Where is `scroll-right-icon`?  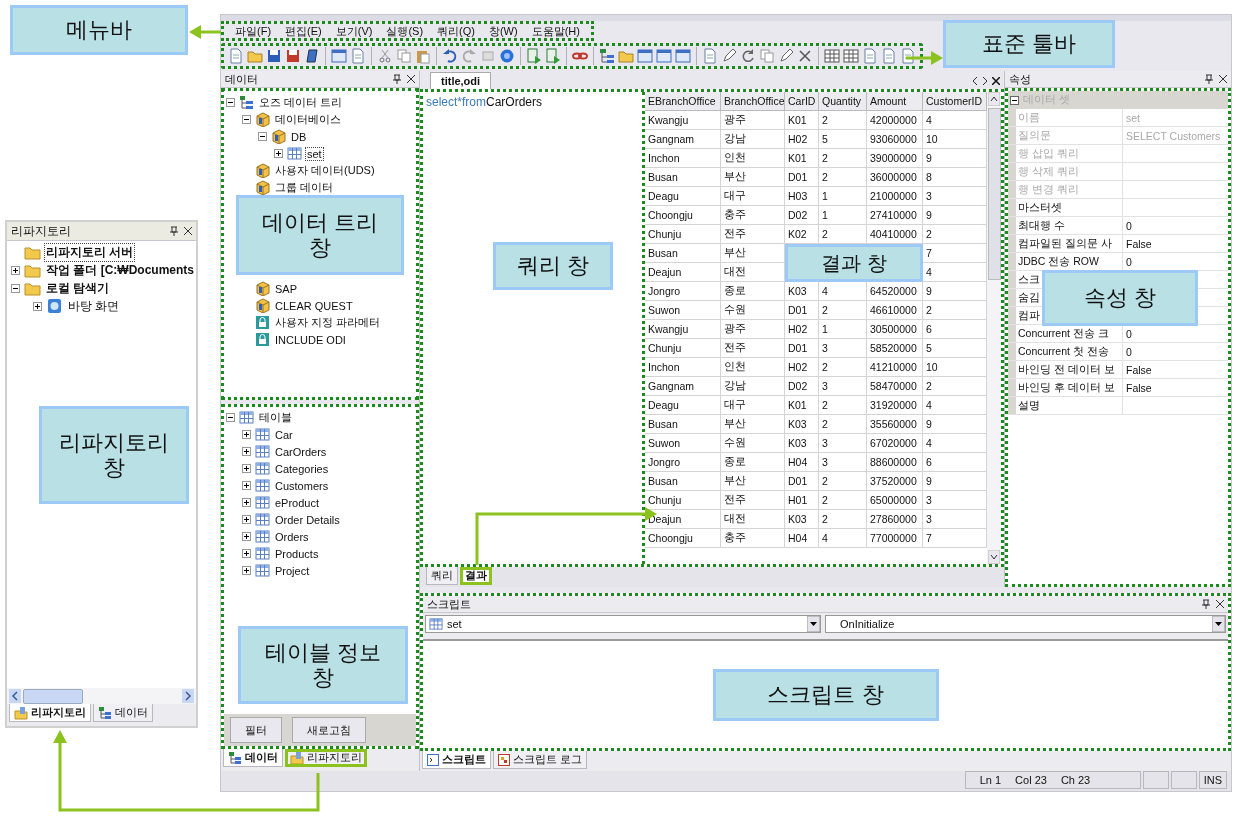
scroll-right-icon is located at coordinates (188, 696).